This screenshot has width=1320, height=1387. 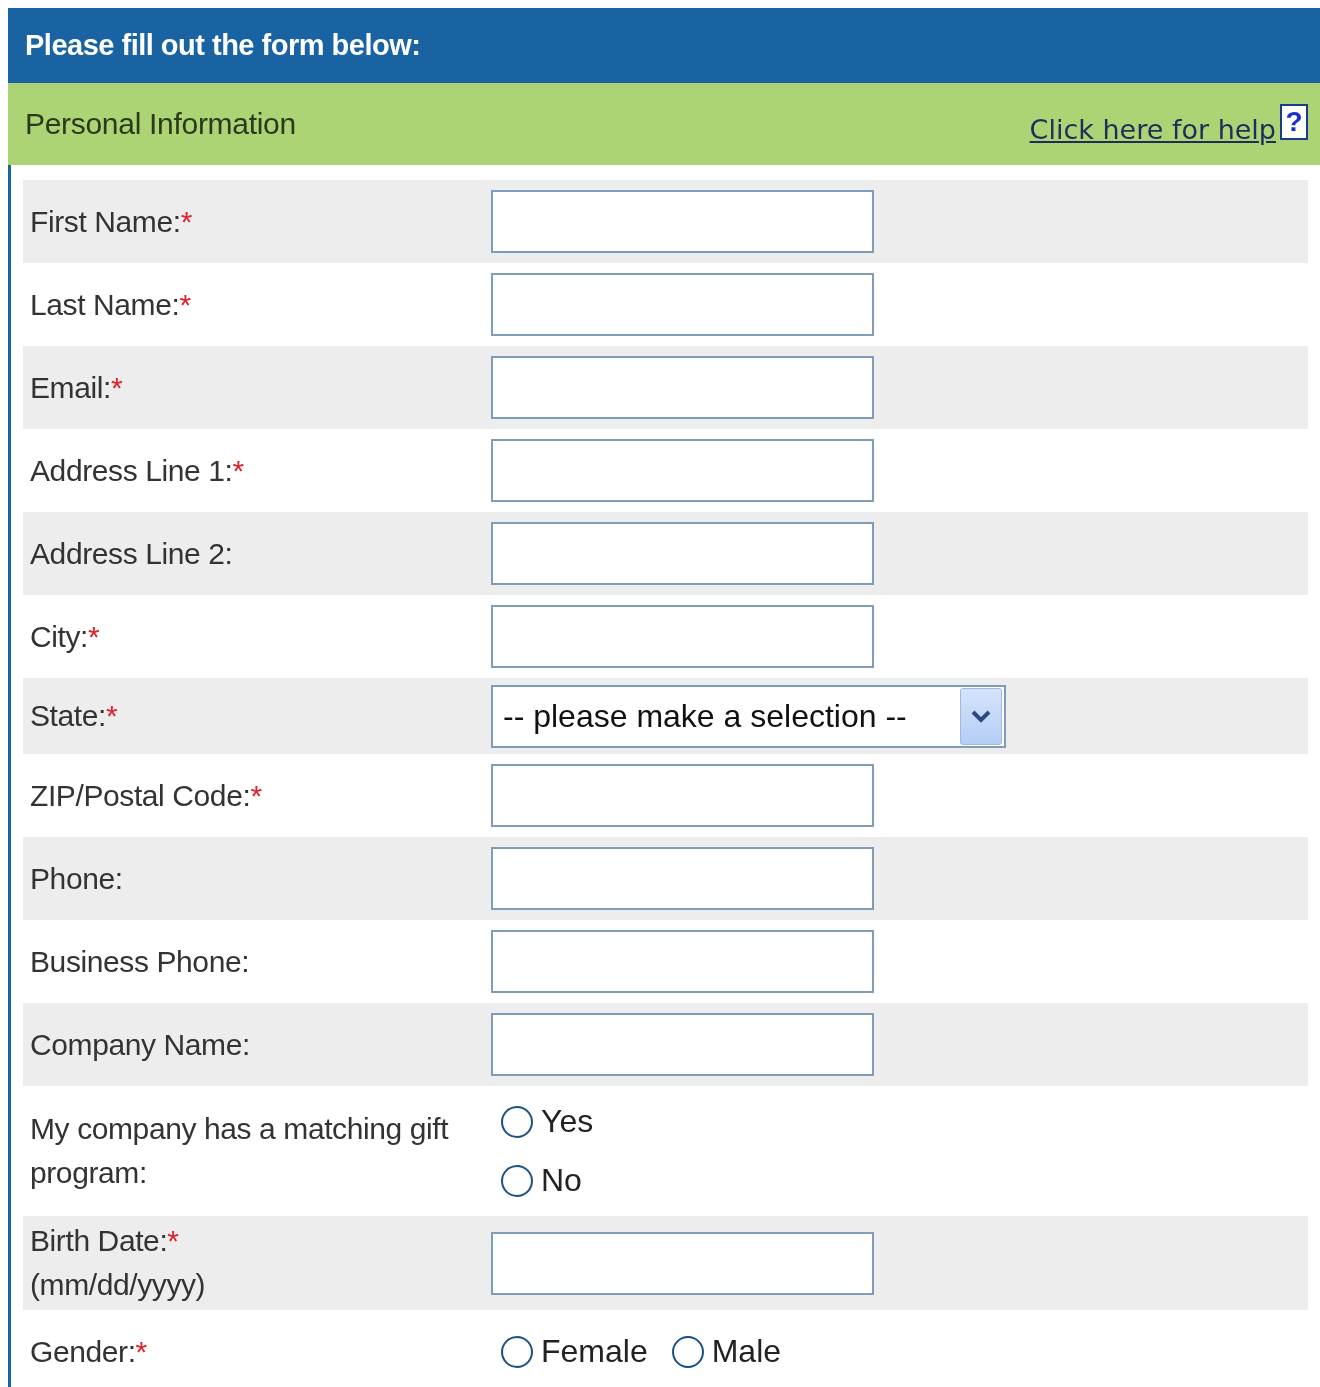 What do you see at coordinates (76, 878) in the screenshot?
I see `field-label: Phone:` at bounding box center [76, 878].